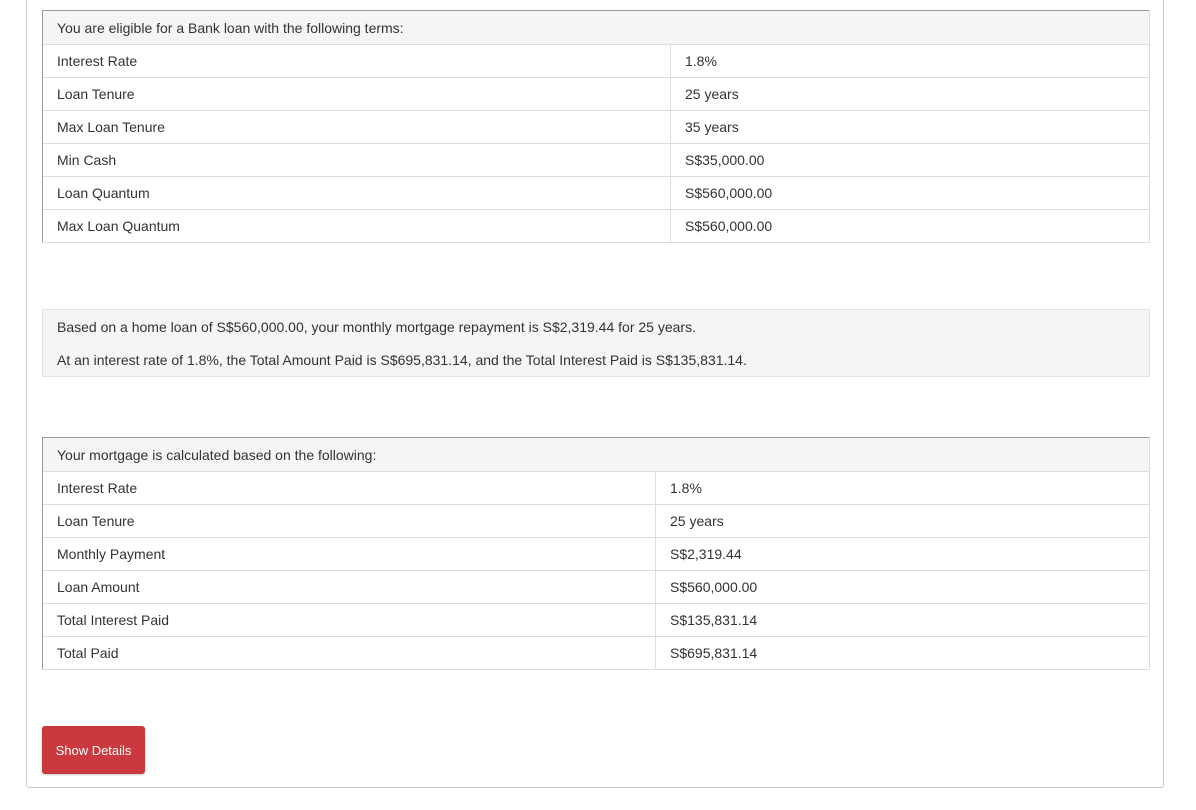 Image resolution: width=1196 pixels, height=810 pixels. What do you see at coordinates (93, 750) in the screenshot?
I see `show-details-button: Show Details` at bounding box center [93, 750].